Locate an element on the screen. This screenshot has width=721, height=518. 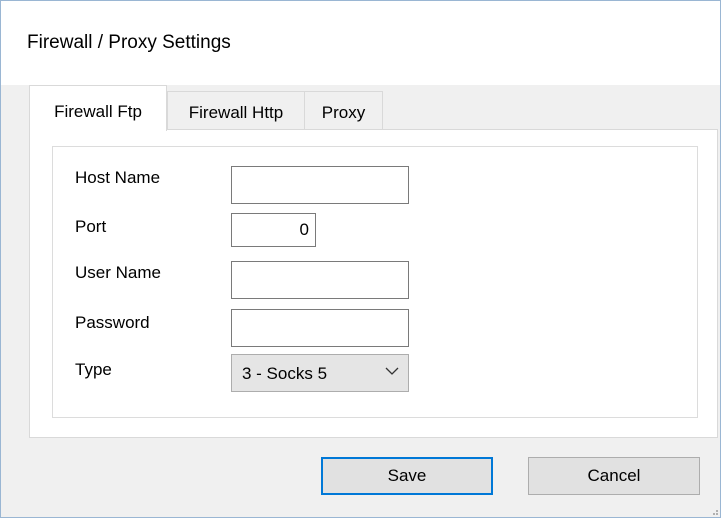
tab-label: Firewall Ftp is located at coordinates (98, 111).